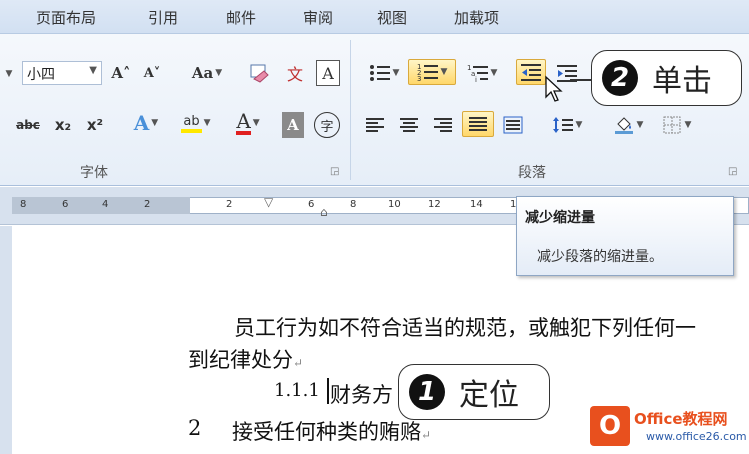 The height and width of the screenshot is (454, 749). I want to click on justify-icon, so click(478, 124).